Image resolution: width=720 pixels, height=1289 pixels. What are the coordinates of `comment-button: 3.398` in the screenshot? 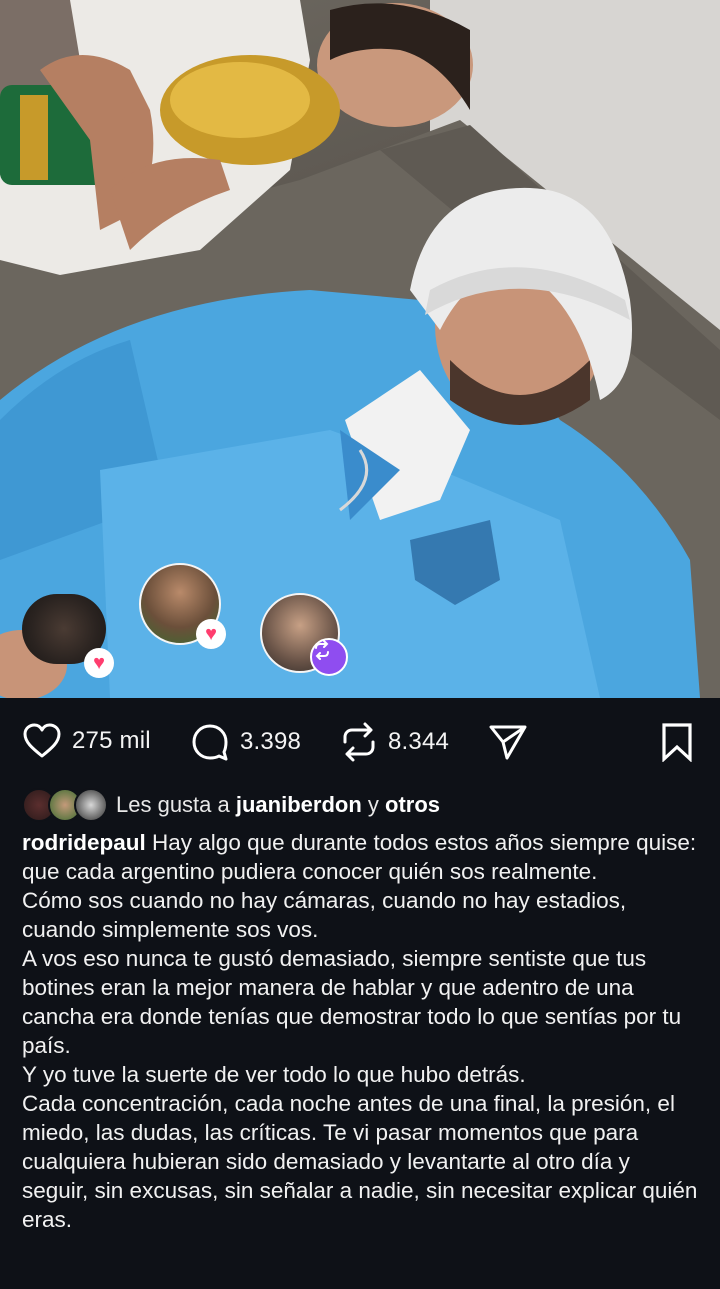 It's located at (245, 742).